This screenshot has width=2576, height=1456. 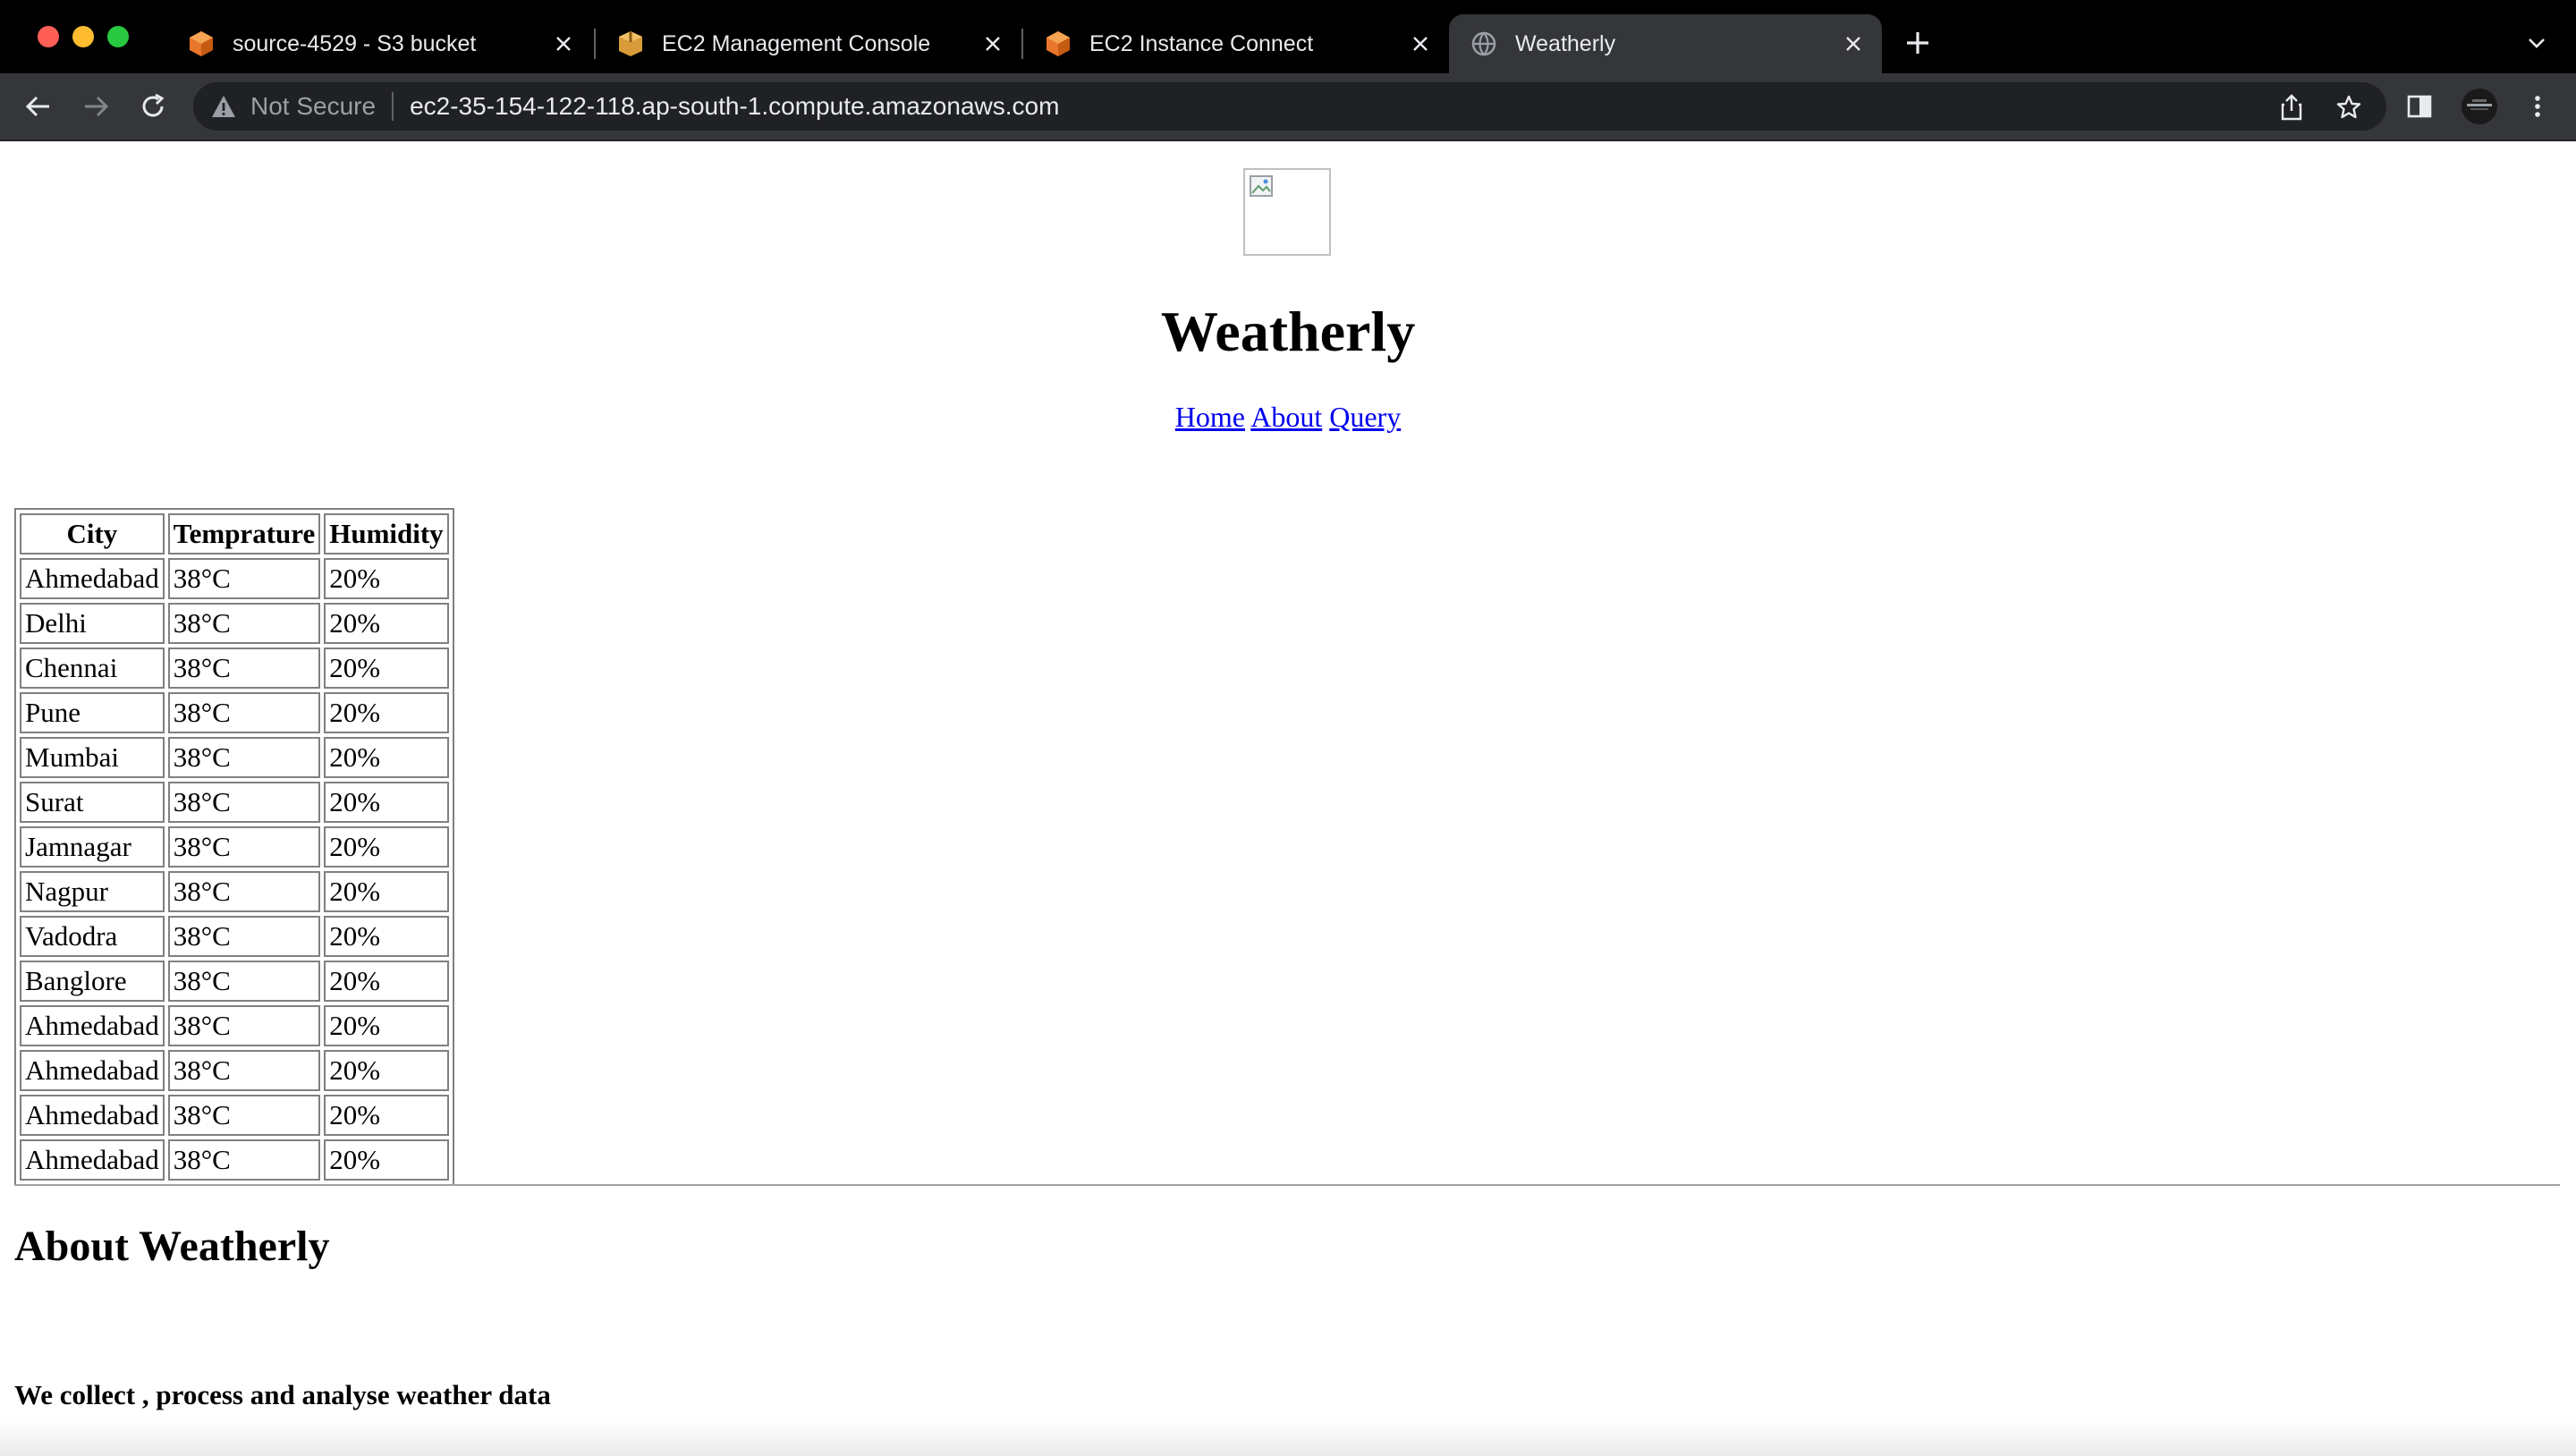 What do you see at coordinates (118, 36) in the screenshot?
I see `maximize-window-button` at bounding box center [118, 36].